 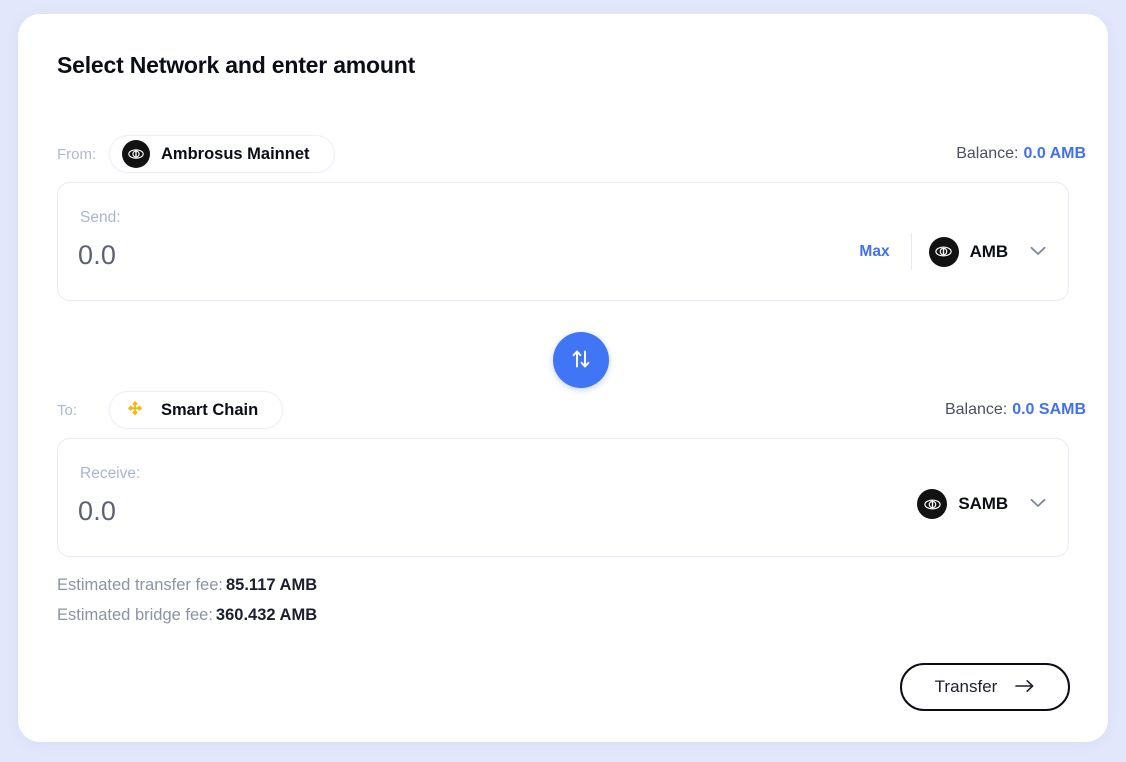 I want to click on swap-direction-button, so click(x=581, y=360).